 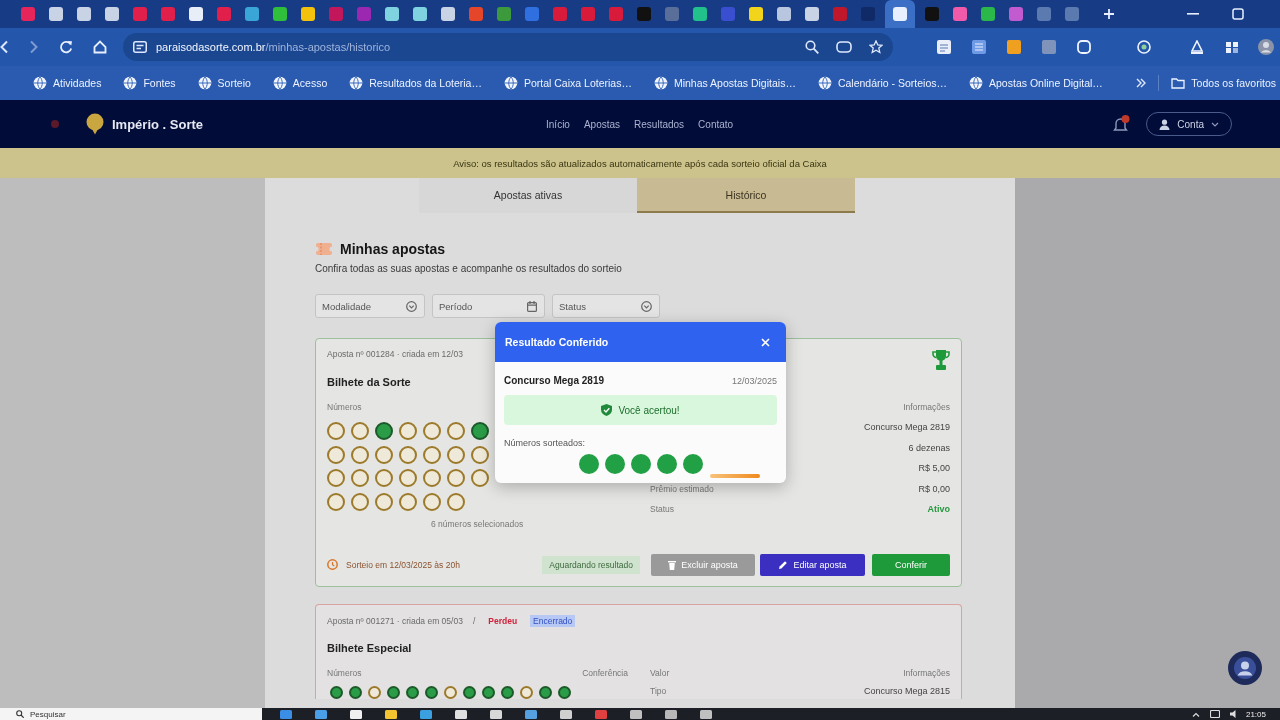 I want to click on nav-link: Contato, so click(x=716, y=124).